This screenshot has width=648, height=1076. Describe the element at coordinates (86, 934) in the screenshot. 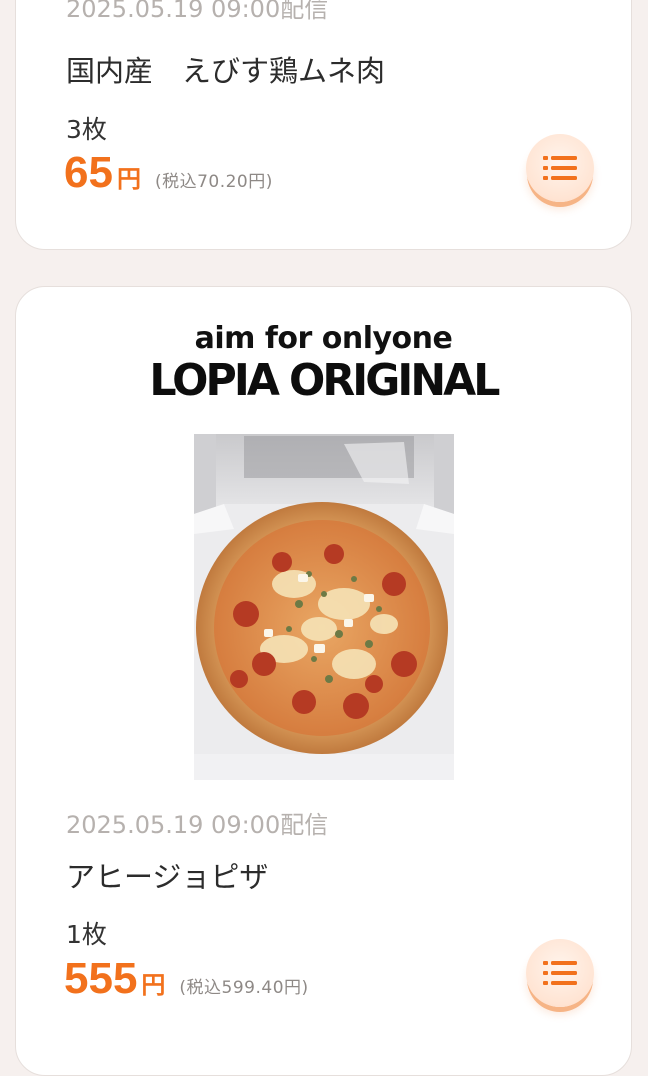

I see `product-quantity: 1枚` at that location.